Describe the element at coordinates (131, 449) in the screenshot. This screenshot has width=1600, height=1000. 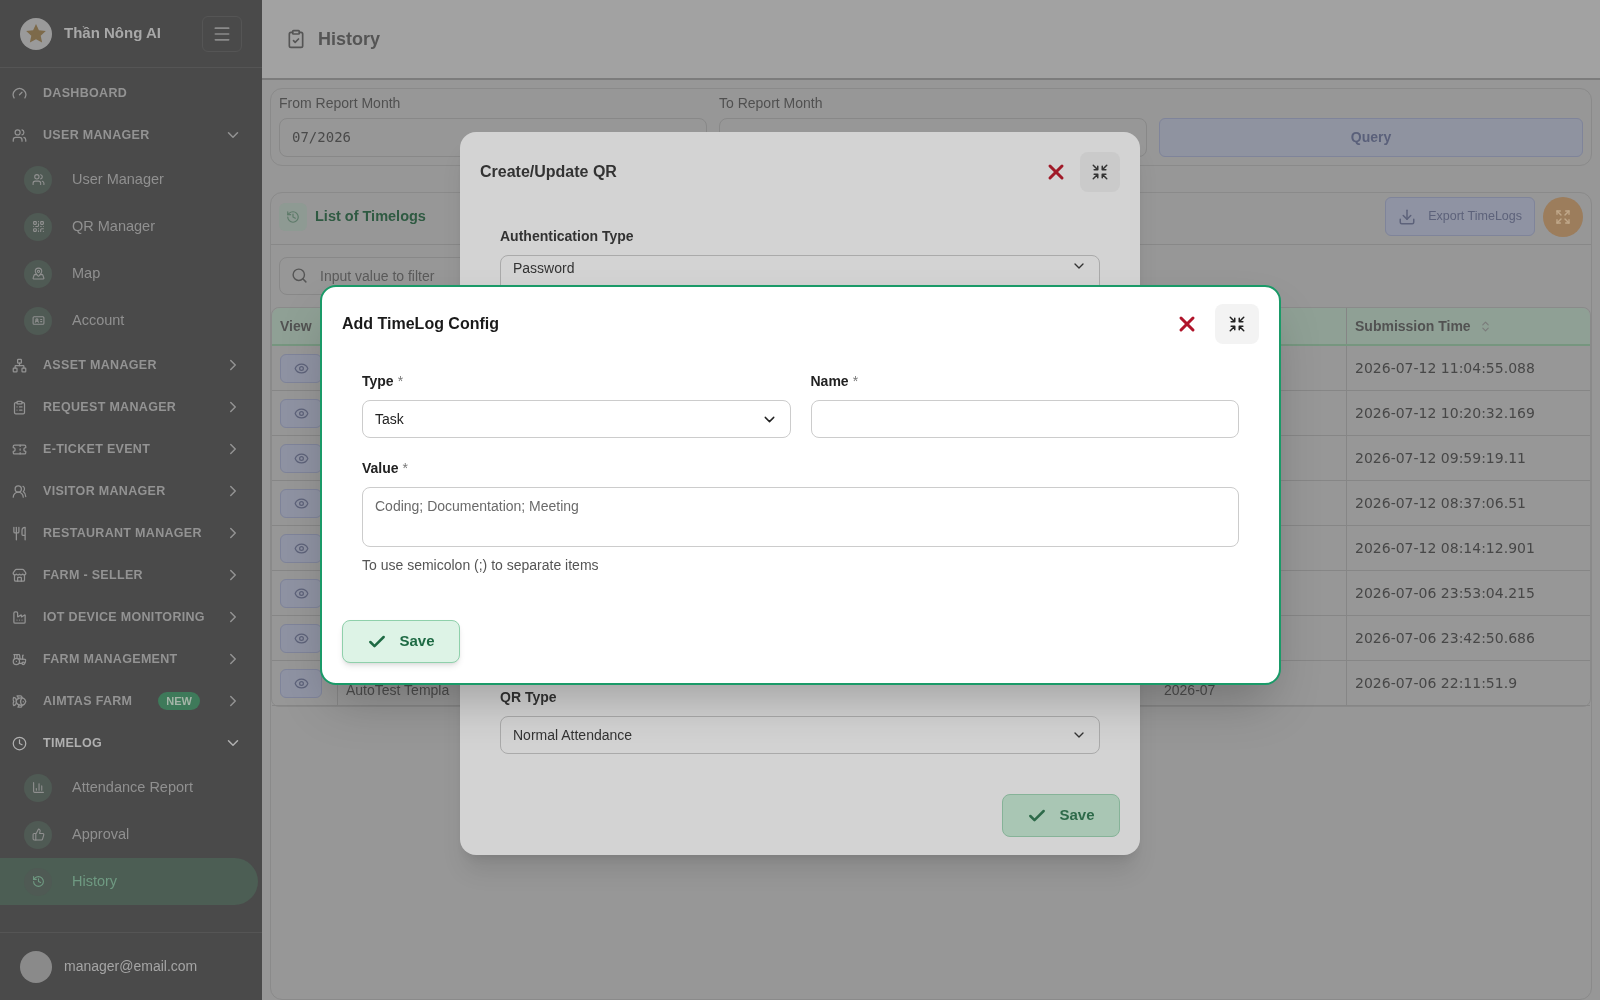
I see `nav-section: E-TICKET EVENT` at that location.